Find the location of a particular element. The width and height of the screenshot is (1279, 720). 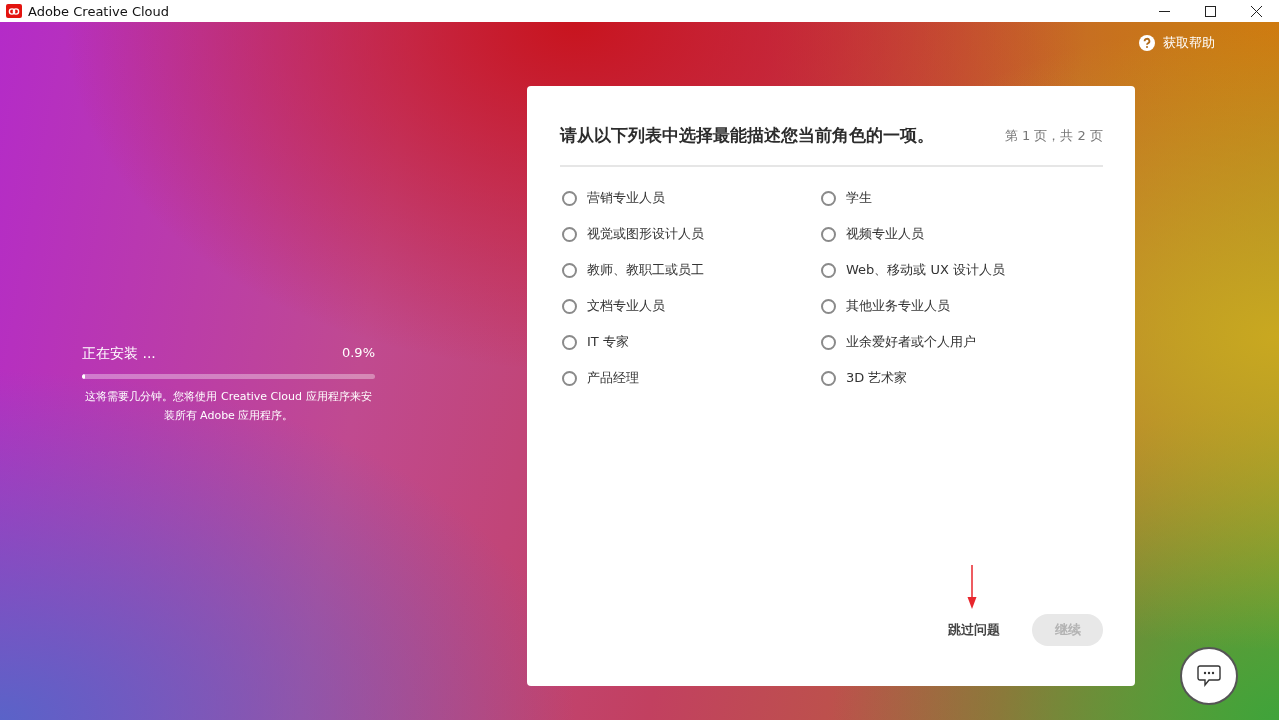

survey-question: 请从以下列表中选择最能描述您当前角色的一项。 is located at coordinates (747, 135).